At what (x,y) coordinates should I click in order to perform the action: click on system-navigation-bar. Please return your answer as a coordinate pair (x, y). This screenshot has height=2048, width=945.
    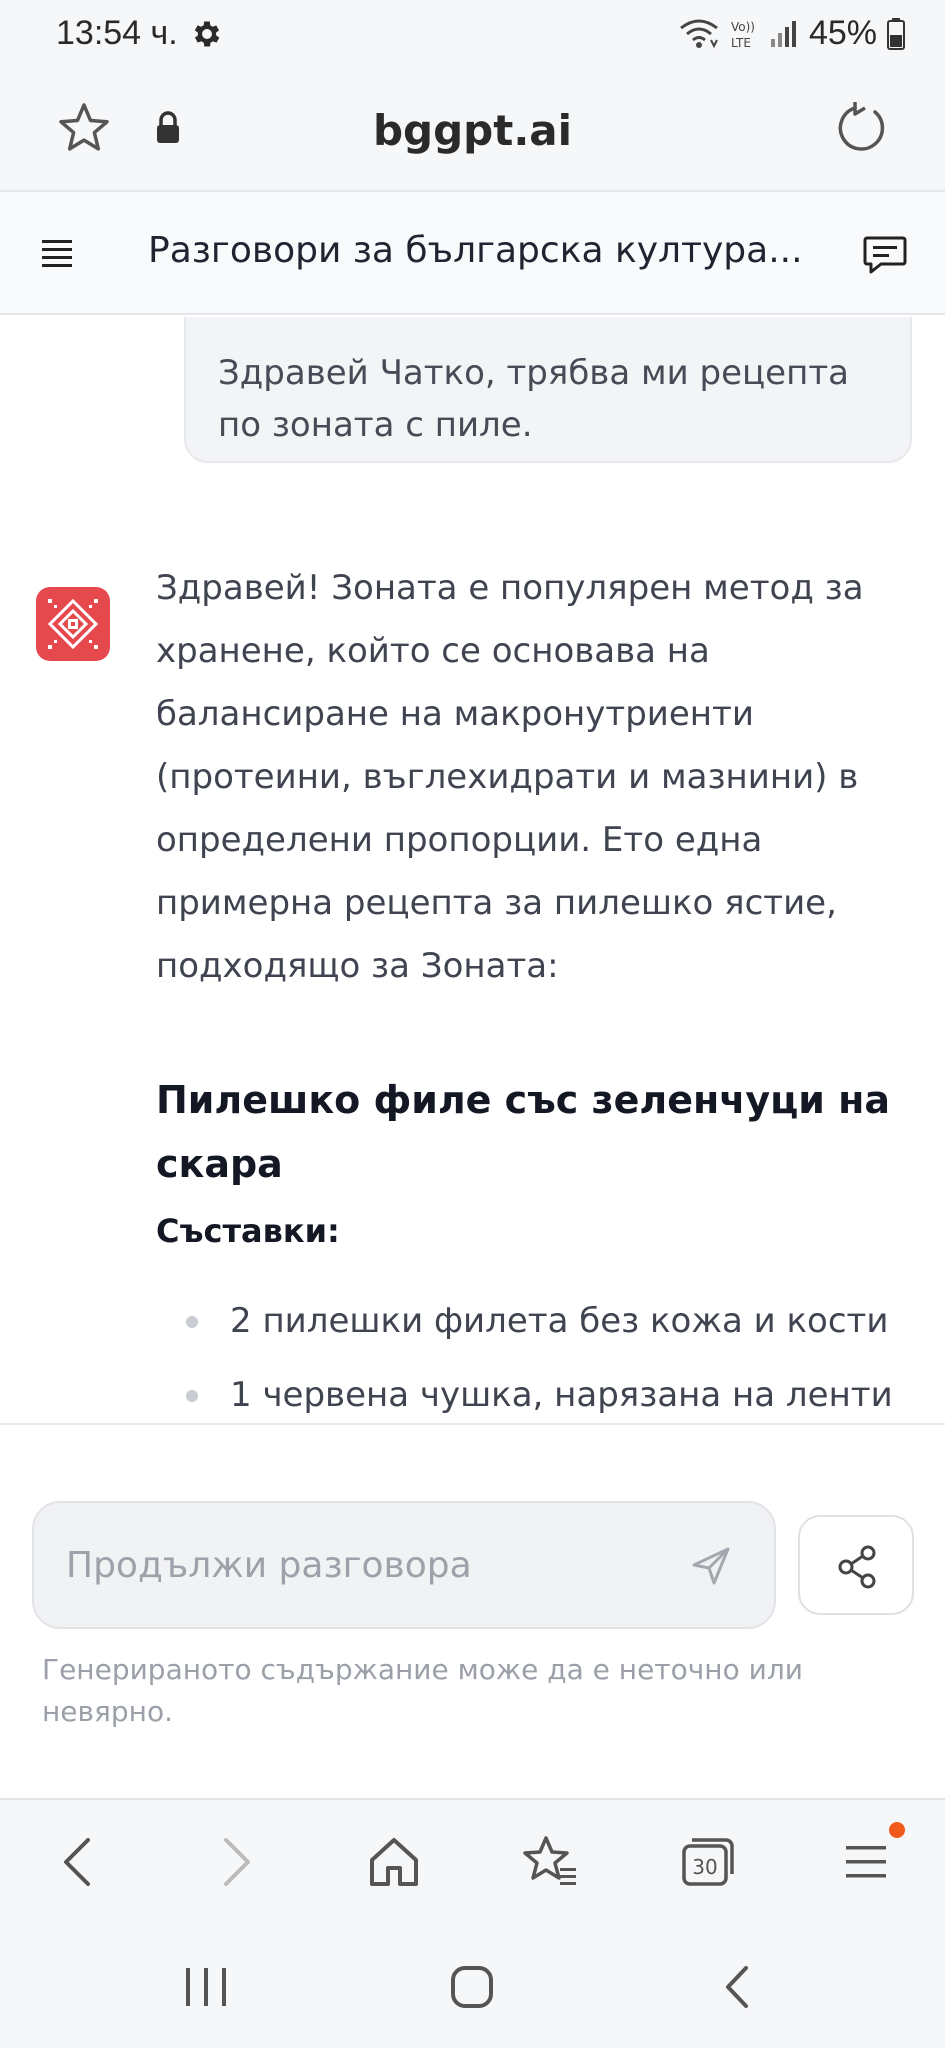
    Looking at the image, I should click on (472, 1986).